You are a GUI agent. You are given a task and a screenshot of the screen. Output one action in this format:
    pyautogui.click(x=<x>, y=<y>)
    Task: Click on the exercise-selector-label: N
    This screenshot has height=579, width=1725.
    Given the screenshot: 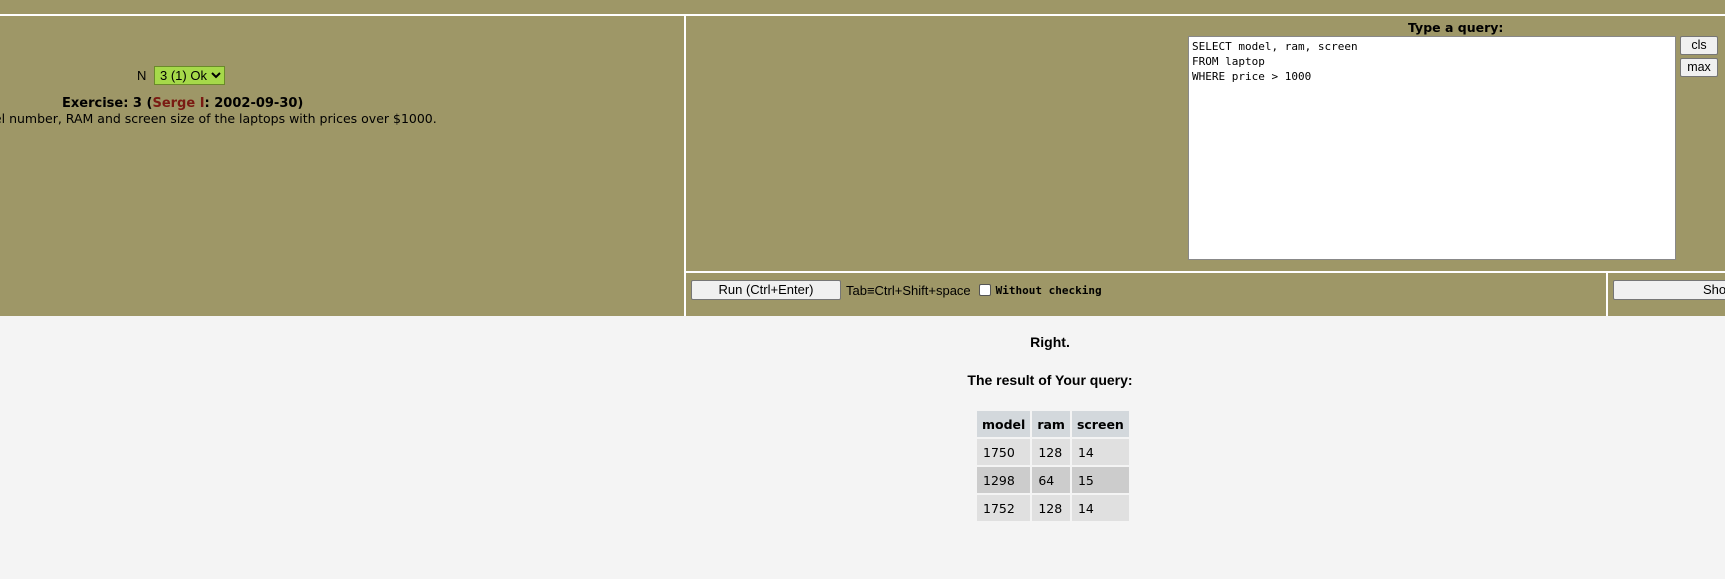 What is the action you would take?
    pyautogui.click(x=142, y=75)
    